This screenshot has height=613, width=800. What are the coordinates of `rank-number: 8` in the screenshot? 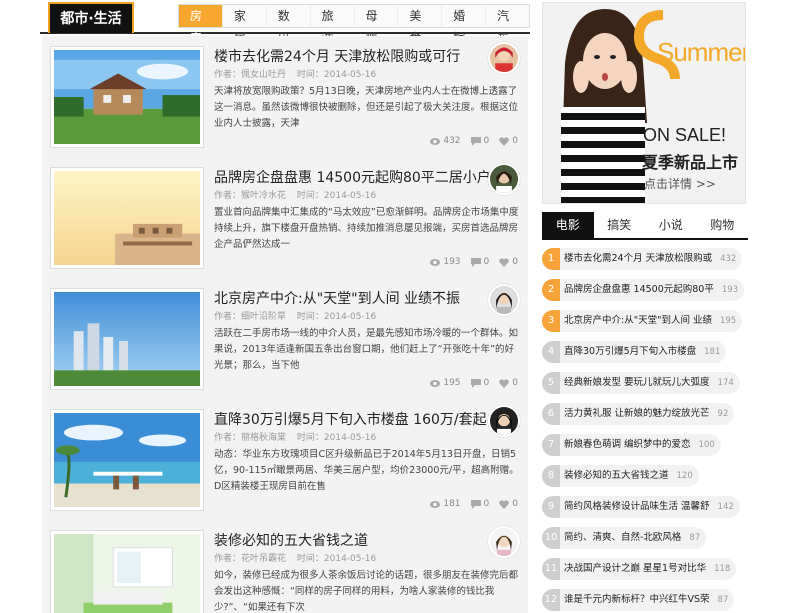 It's located at (551, 476).